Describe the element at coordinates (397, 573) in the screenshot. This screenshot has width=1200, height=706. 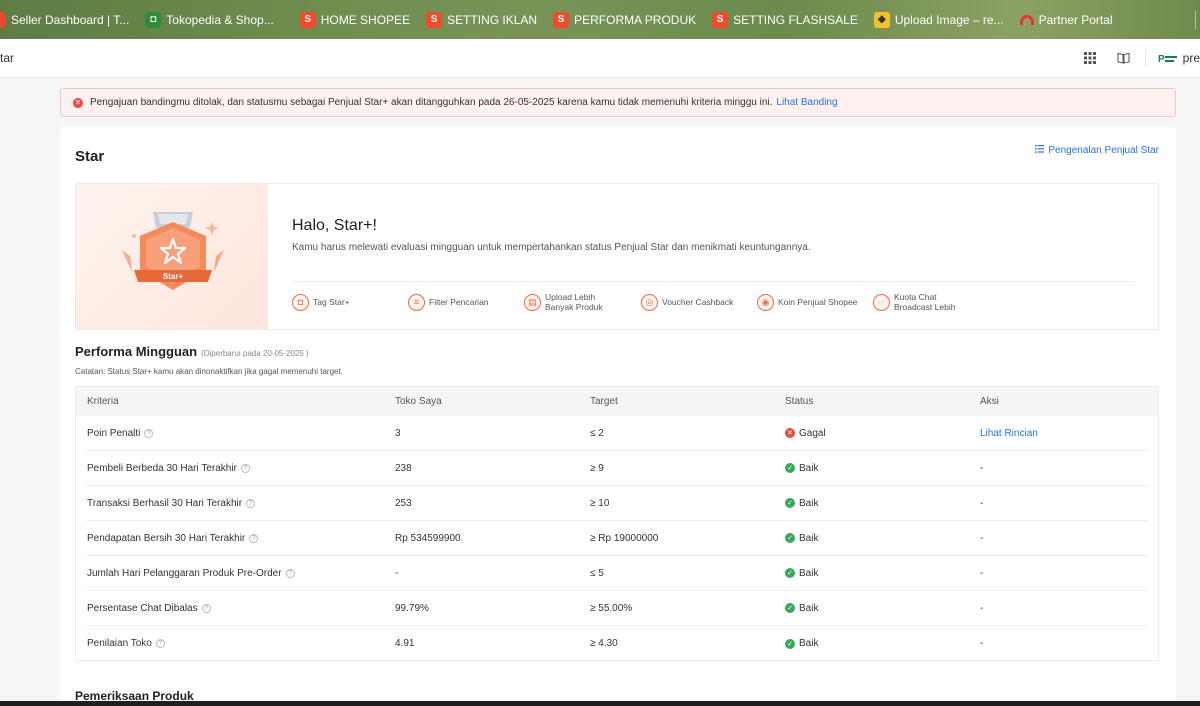
I see `my-shop-cell: -` at that location.